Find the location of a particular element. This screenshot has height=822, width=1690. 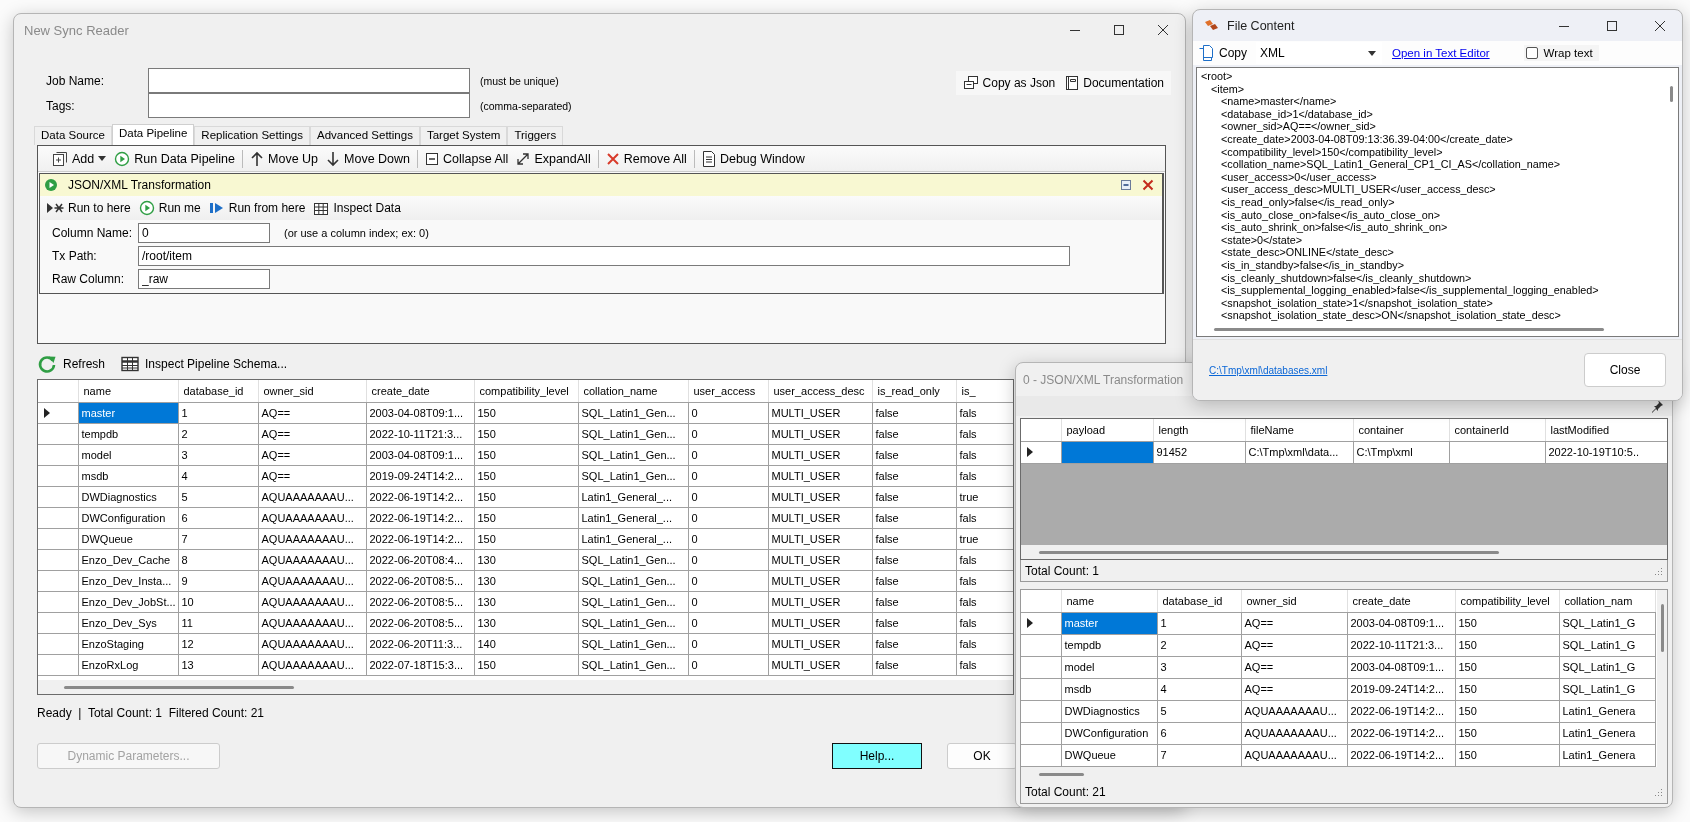

table-cell: Enzo_Dev_Cache is located at coordinates (128, 559).